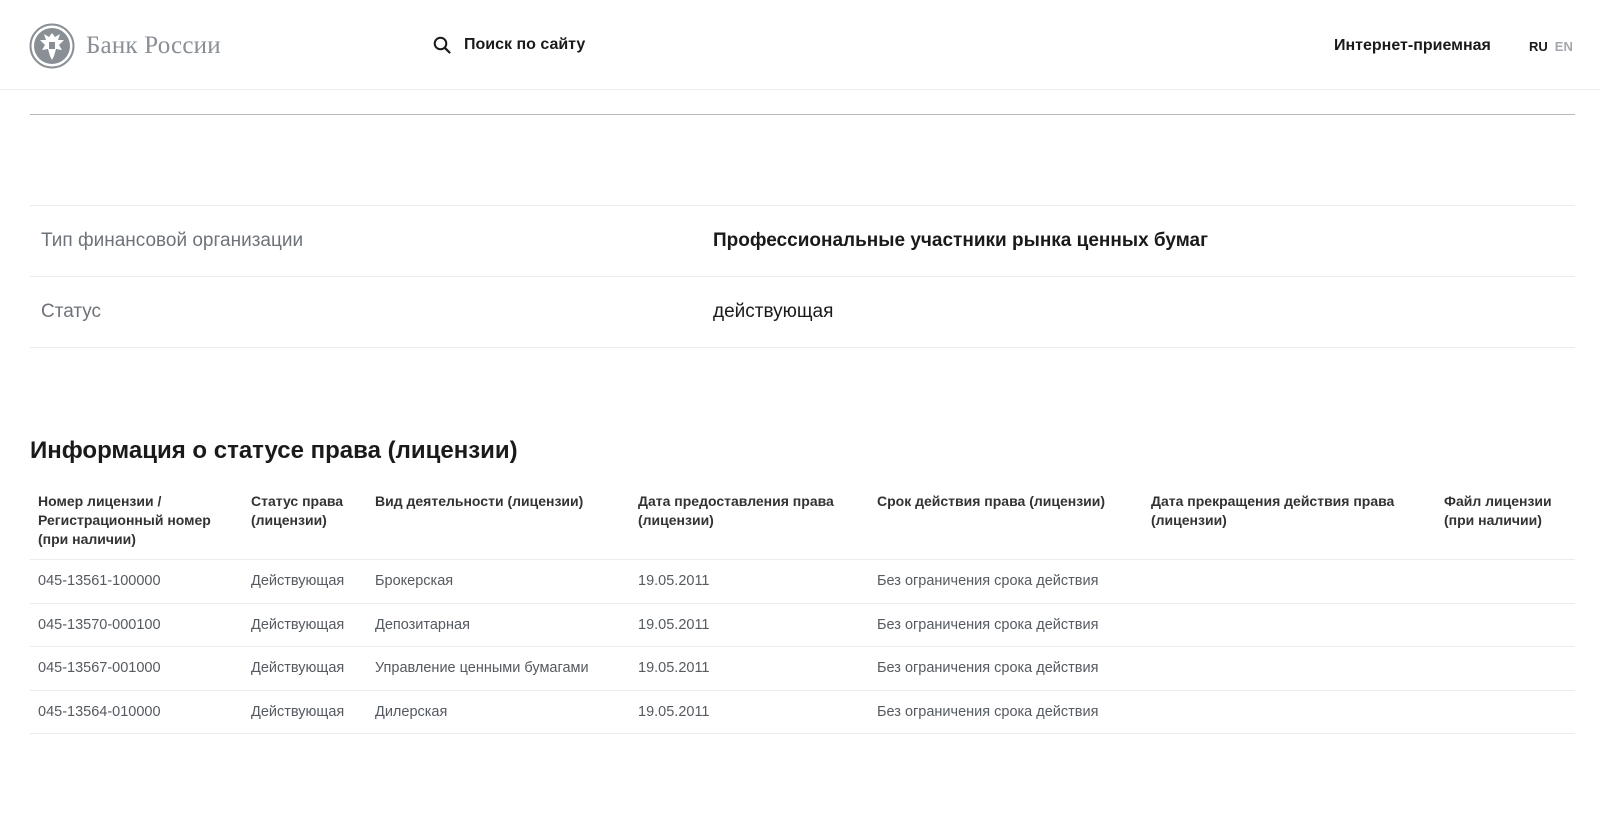 Image resolution: width=1600 pixels, height=814 pixels. What do you see at coordinates (274, 450) in the screenshot?
I see `license-section-title: Информация о статусе права (лицензии)` at bounding box center [274, 450].